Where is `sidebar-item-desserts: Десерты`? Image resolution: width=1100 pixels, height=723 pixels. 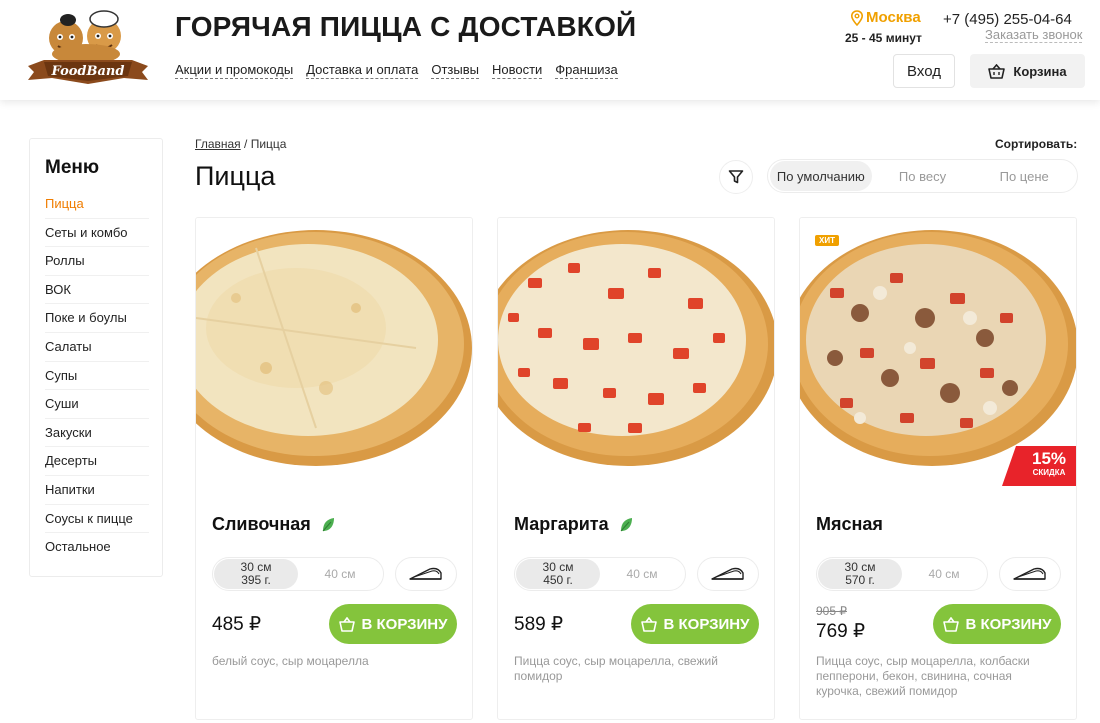 sidebar-item-desserts: Десерты is located at coordinates (97, 461).